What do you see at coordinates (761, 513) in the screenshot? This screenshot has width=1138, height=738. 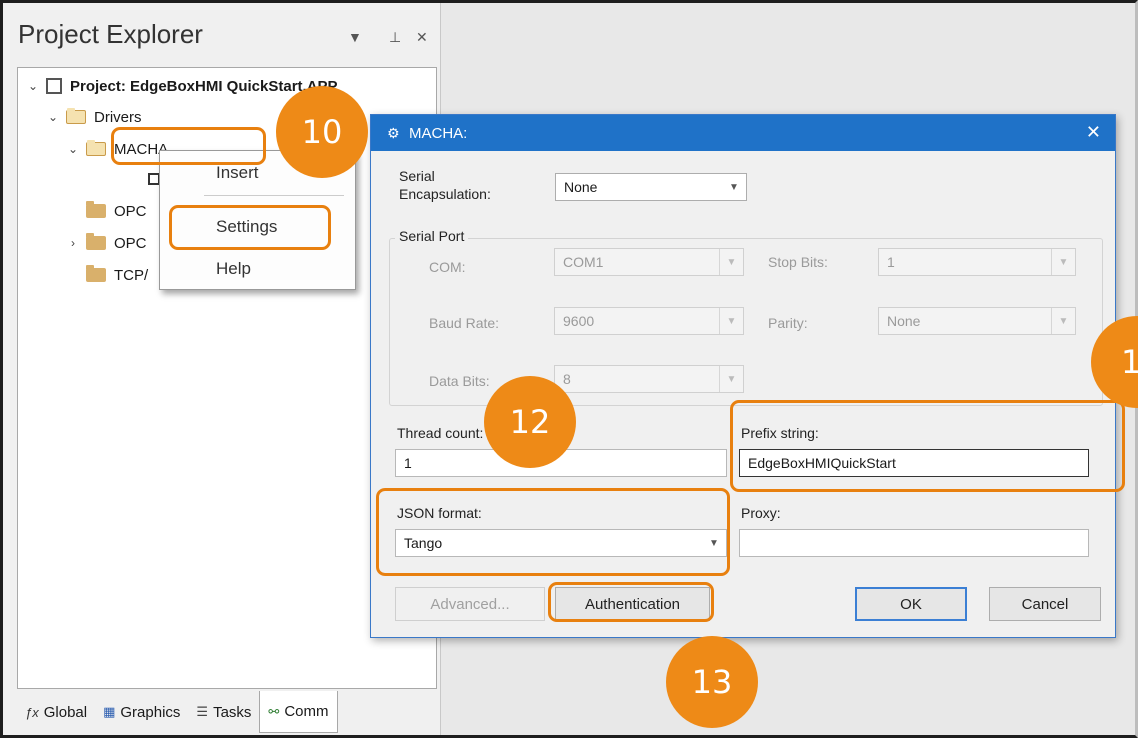 I see `proxy-label: Proxy:` at bounding box center [761, 513].